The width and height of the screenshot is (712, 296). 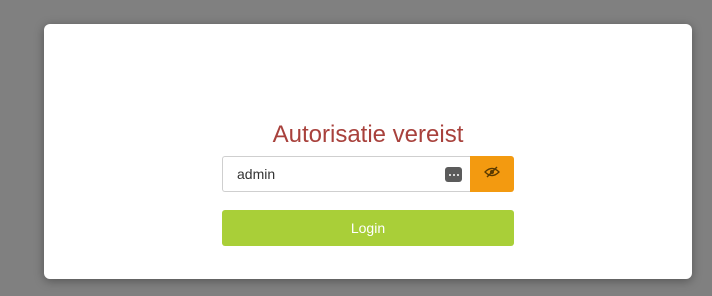 I want to click on password-input, so click(x=333, y=174).